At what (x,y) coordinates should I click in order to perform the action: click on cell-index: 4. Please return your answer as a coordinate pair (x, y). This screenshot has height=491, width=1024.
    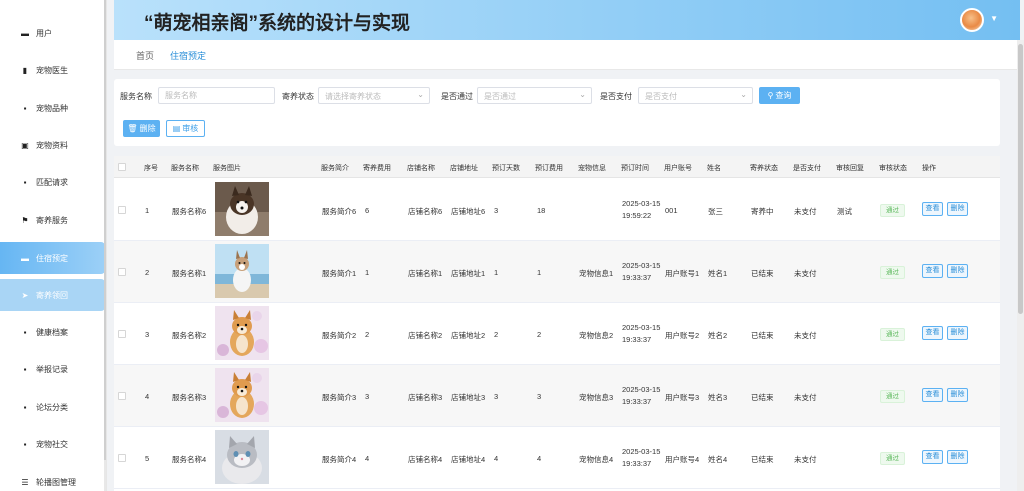
    Looking at the image, I should click on (147, 396).